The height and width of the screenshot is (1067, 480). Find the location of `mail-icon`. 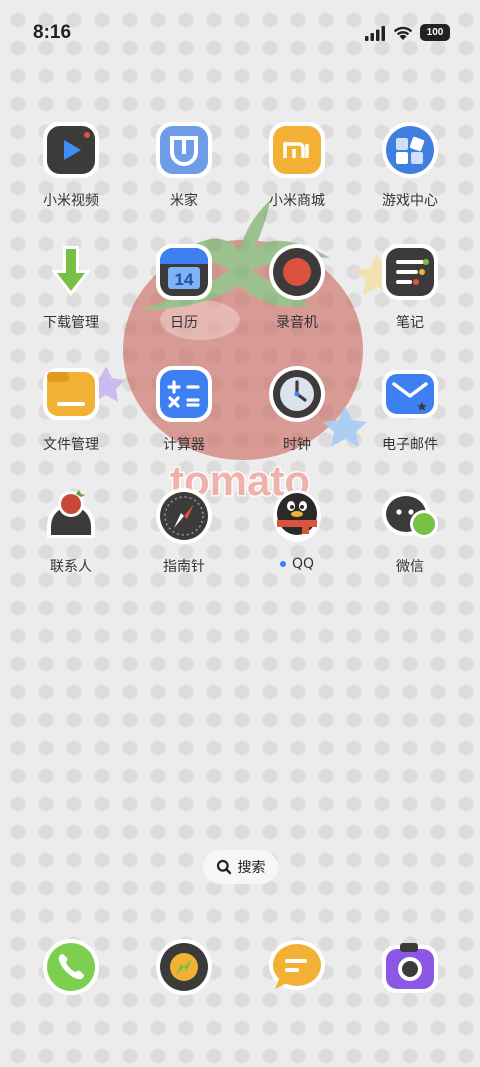

mail-icon is located at coordinates (410, 394).